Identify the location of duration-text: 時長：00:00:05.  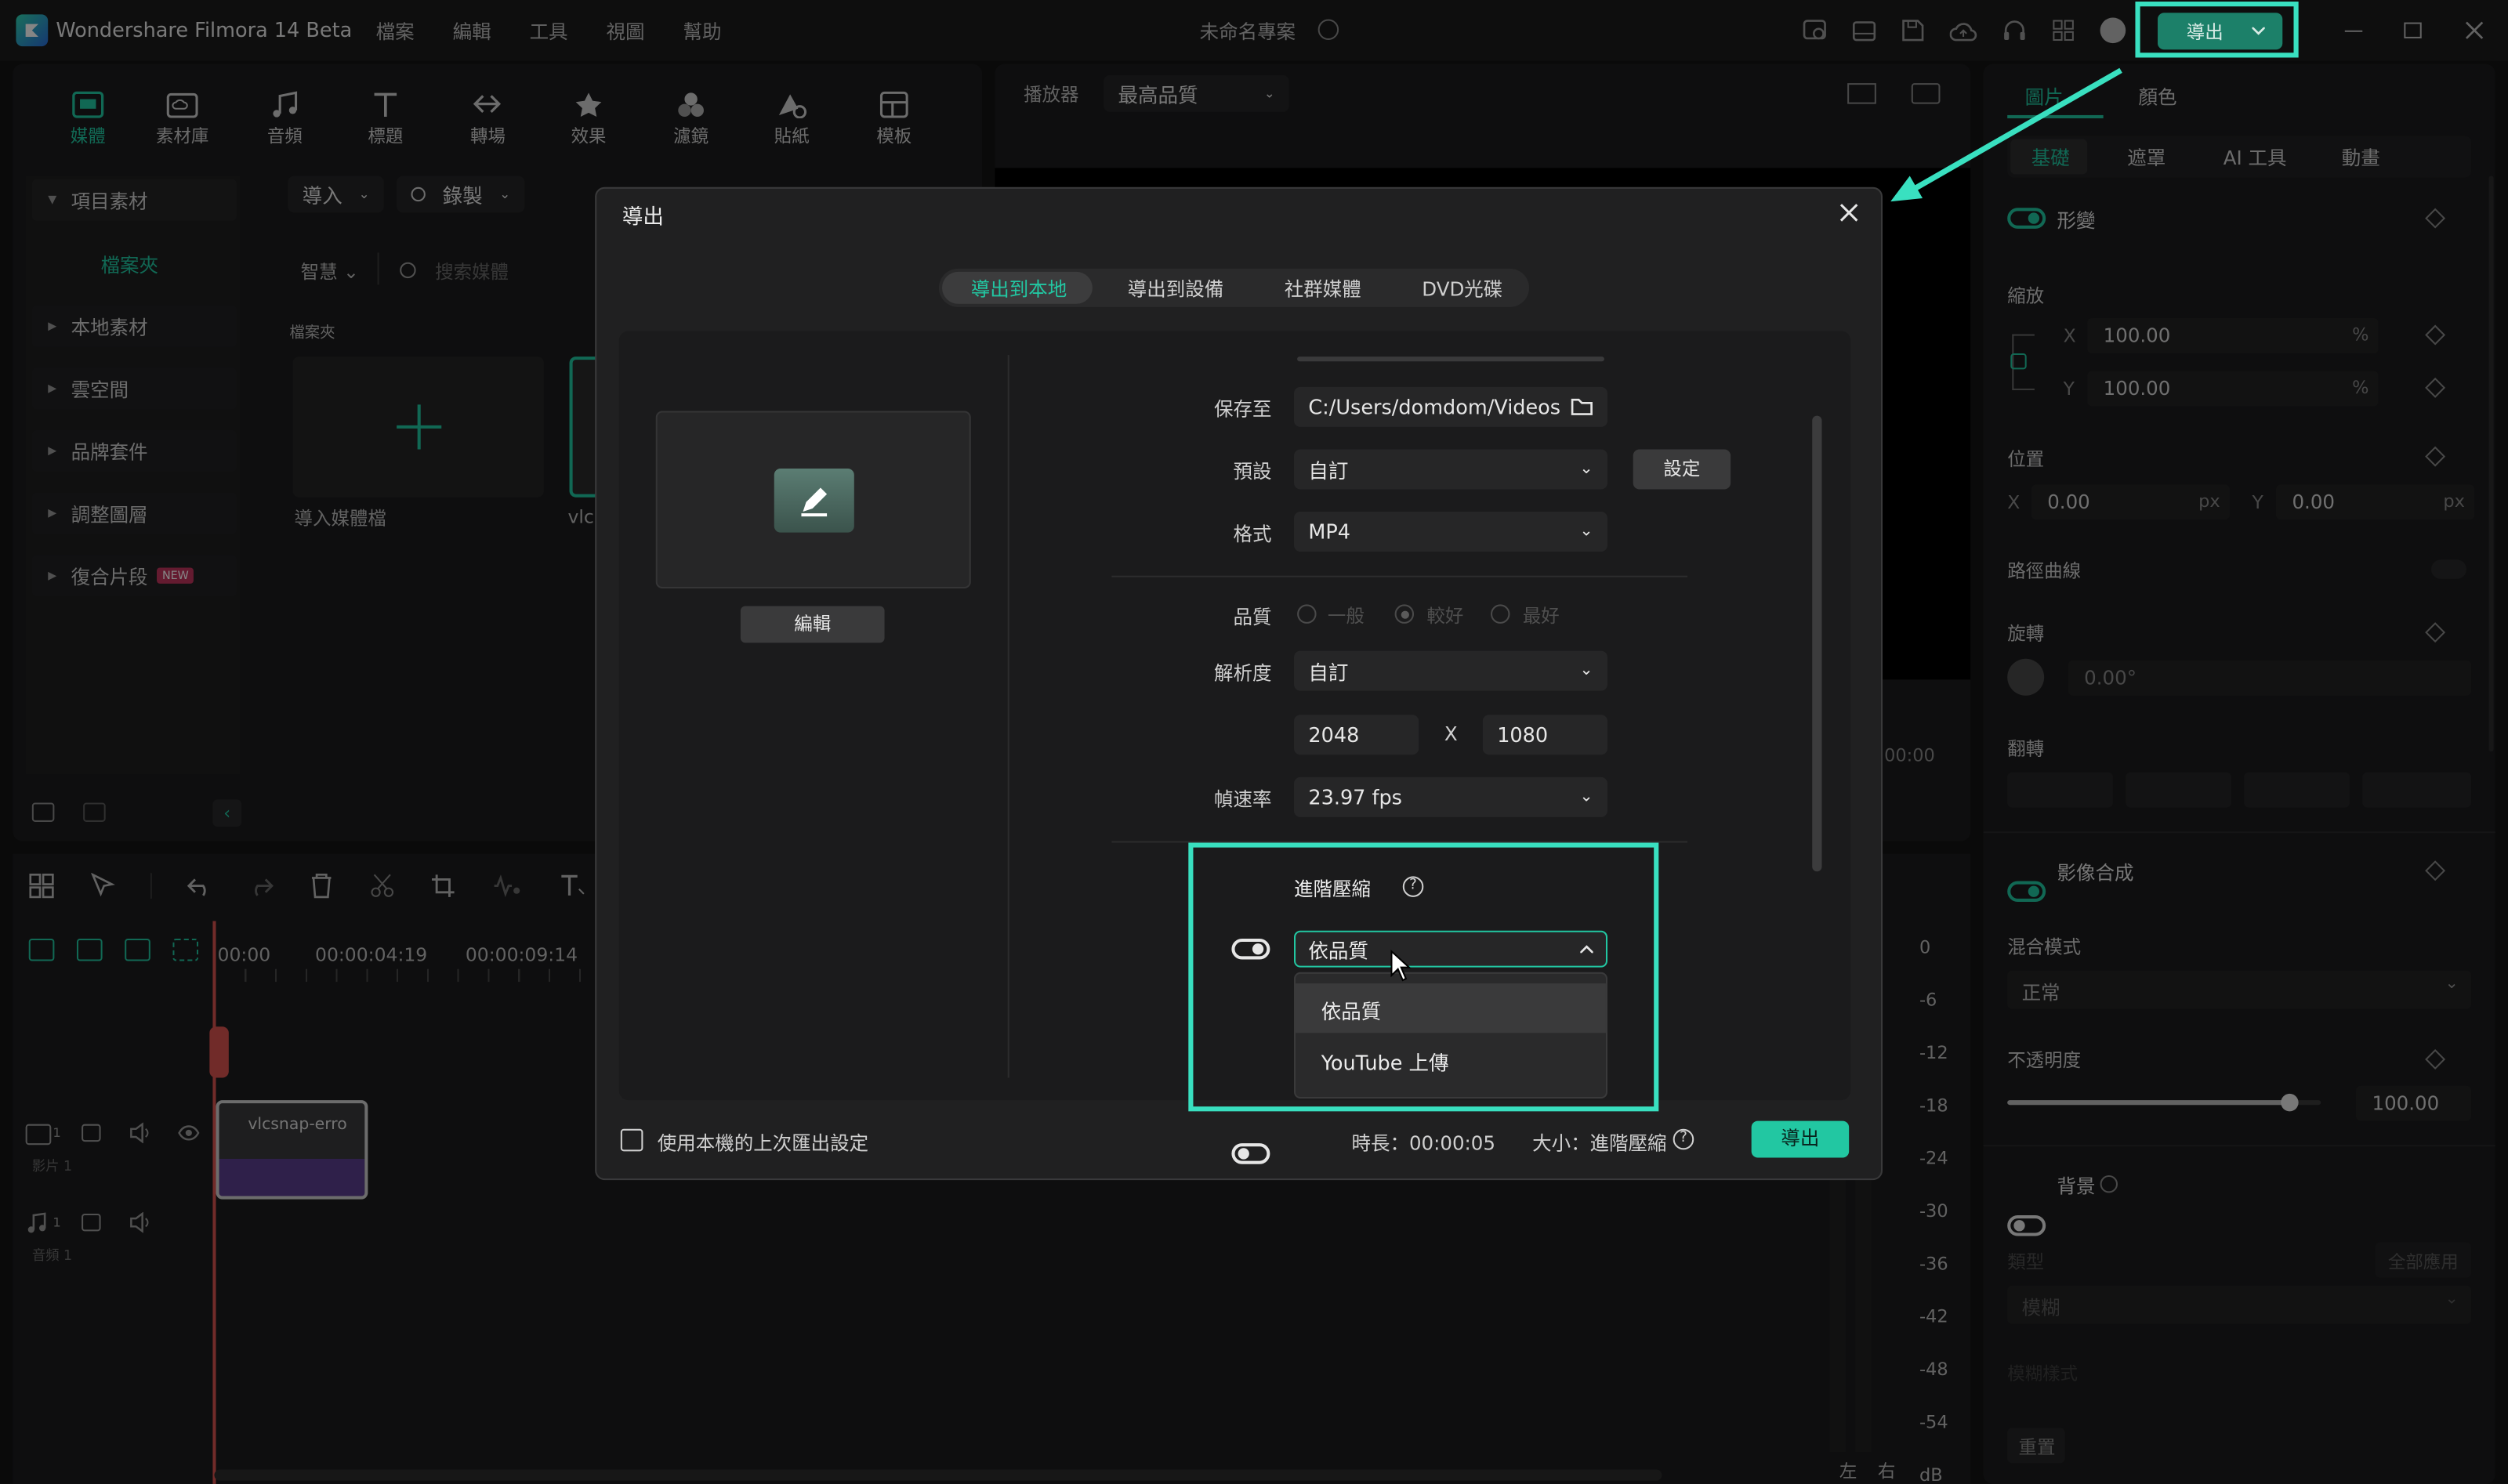
(1423, 1143).